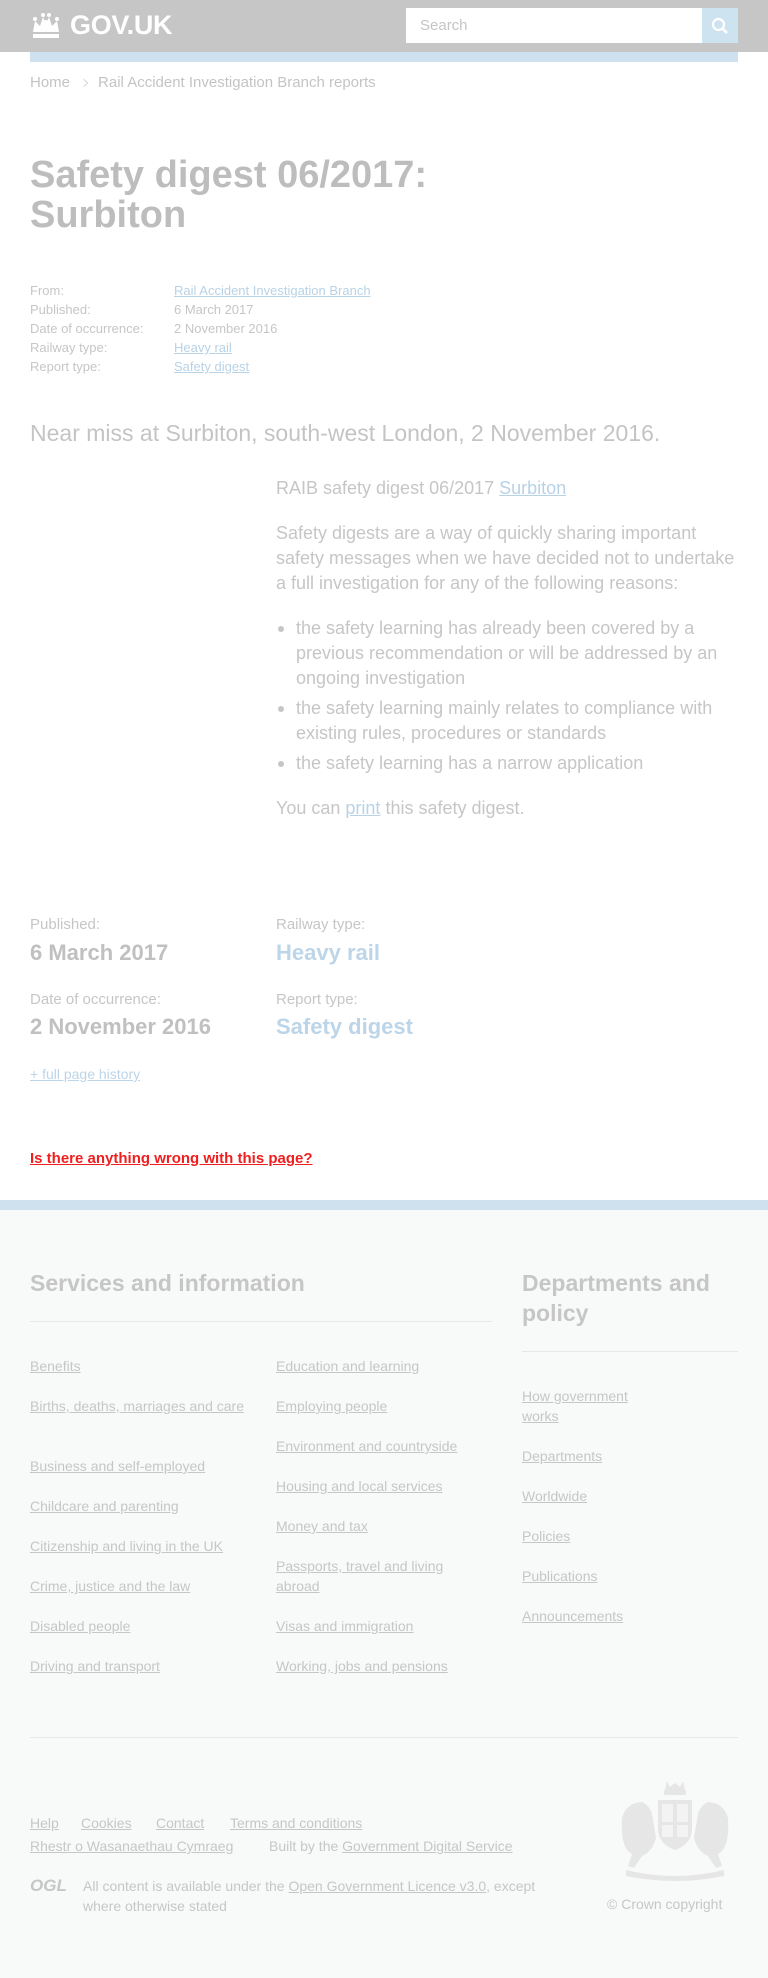  I want to click on bottom-report-link: Safety digest, so click(344, 1027).